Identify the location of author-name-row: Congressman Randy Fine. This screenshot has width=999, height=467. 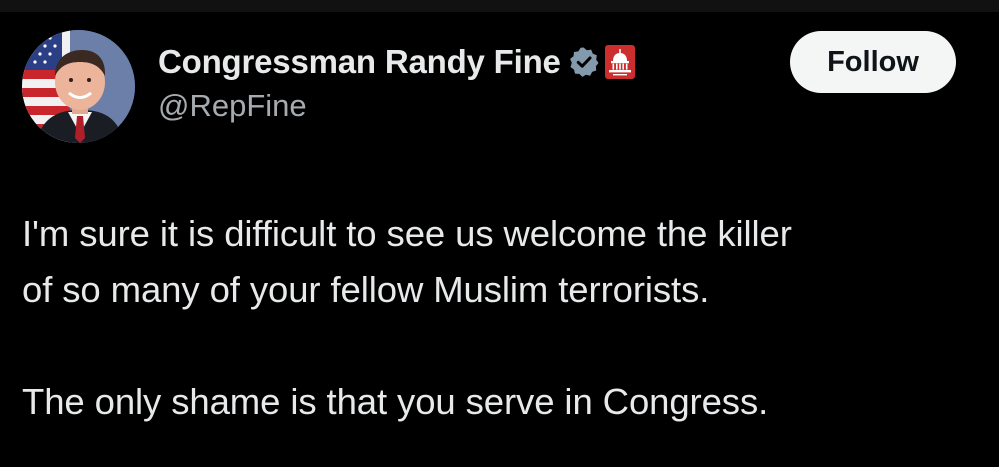
(396, 62).